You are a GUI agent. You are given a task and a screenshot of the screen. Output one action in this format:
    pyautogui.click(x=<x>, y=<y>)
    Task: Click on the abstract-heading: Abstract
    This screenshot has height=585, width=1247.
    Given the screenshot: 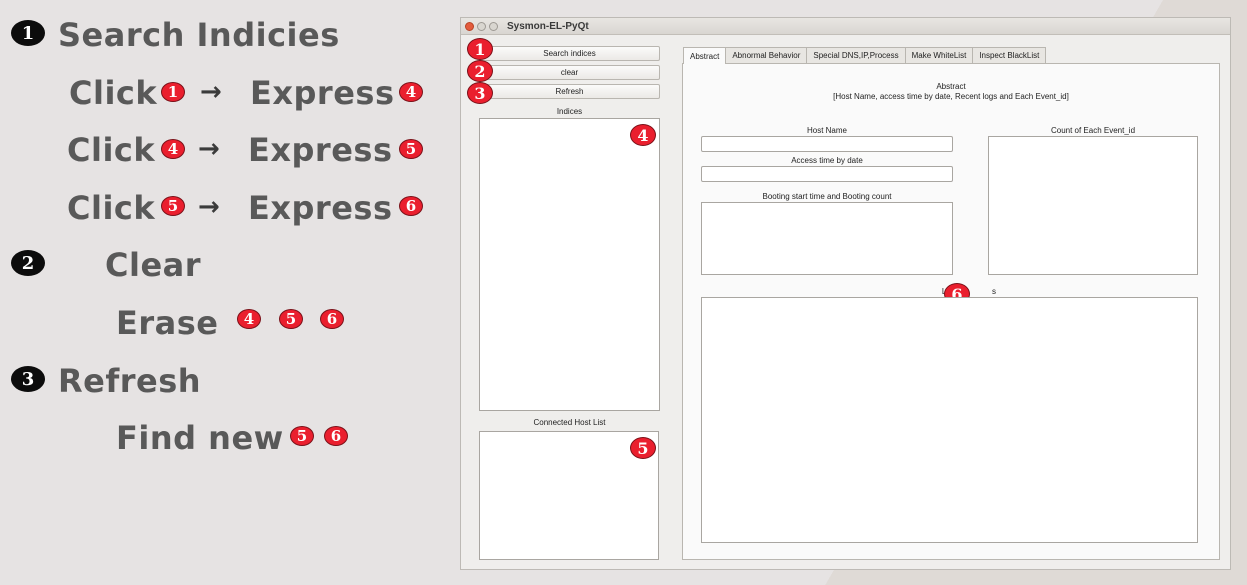 What is the action you would take?
    pyautogui.click(x=951, y=86)
    